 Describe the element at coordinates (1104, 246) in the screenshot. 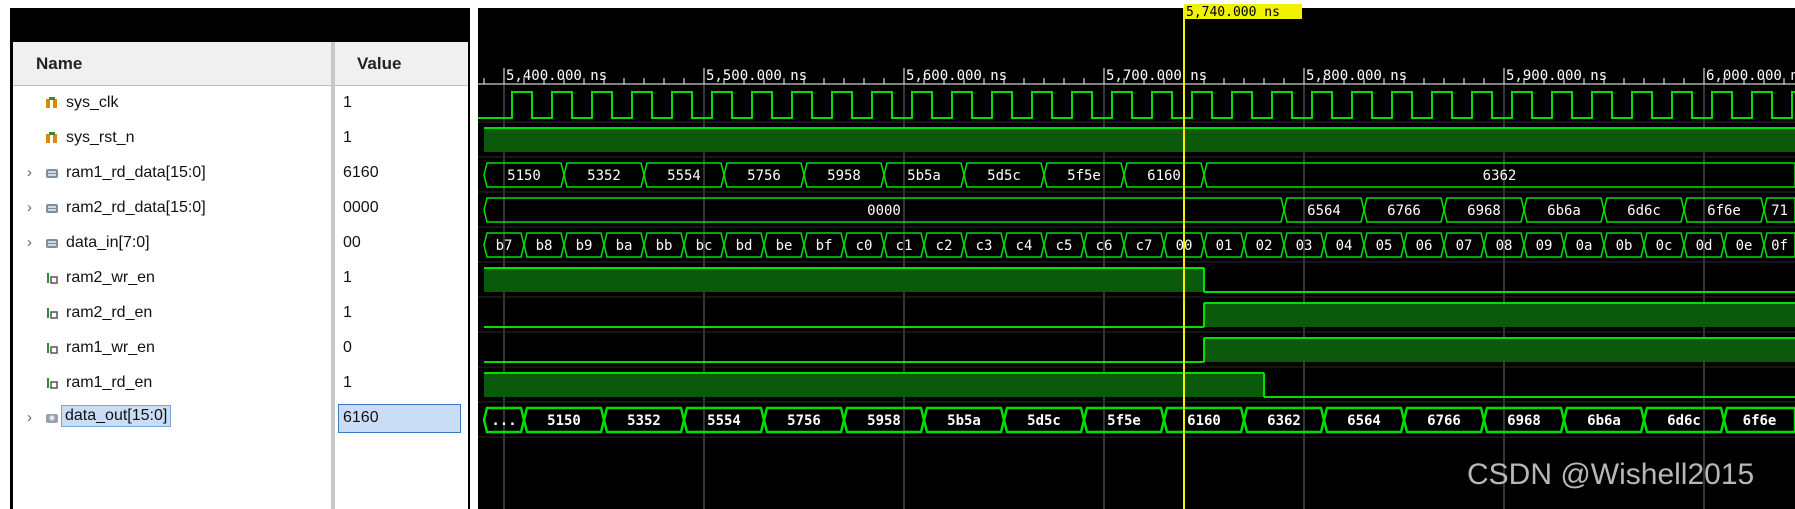

I see `data_in-value-label: c6` at that location.